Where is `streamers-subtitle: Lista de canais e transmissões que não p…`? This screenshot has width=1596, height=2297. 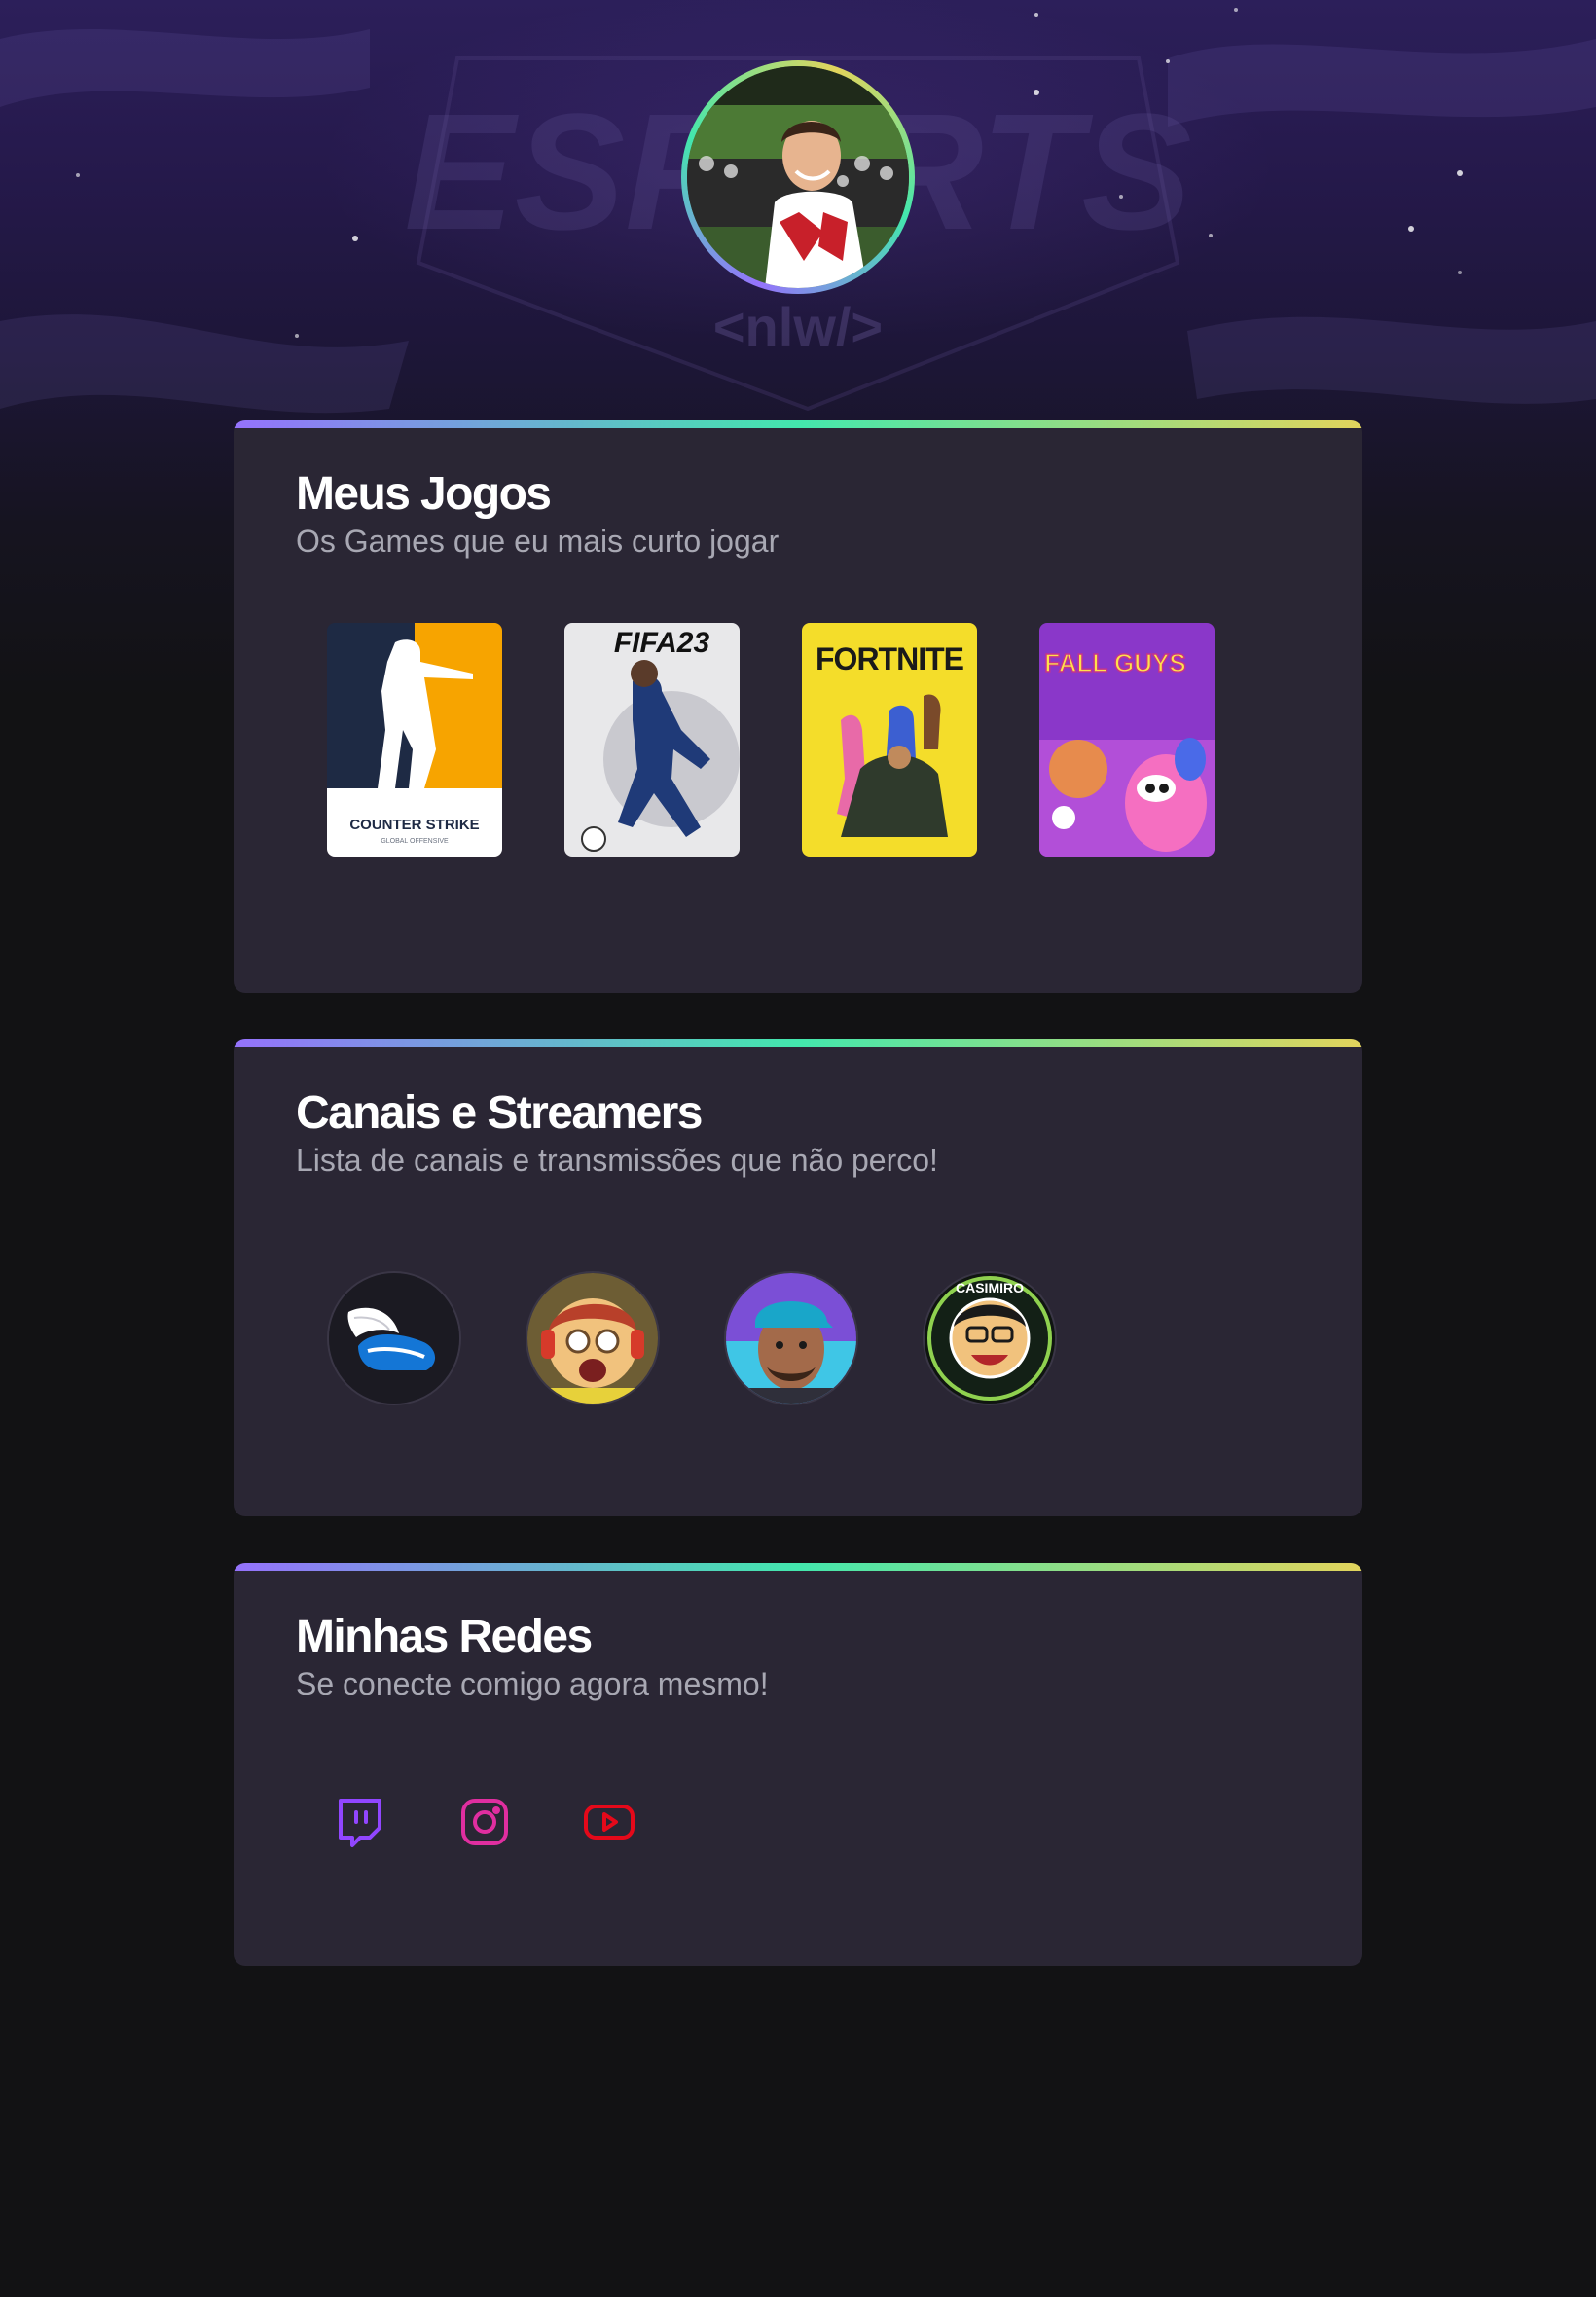 streamers-subtitle: Lista de canais e transmissões que não p… is located at coordinates (617, 1160).